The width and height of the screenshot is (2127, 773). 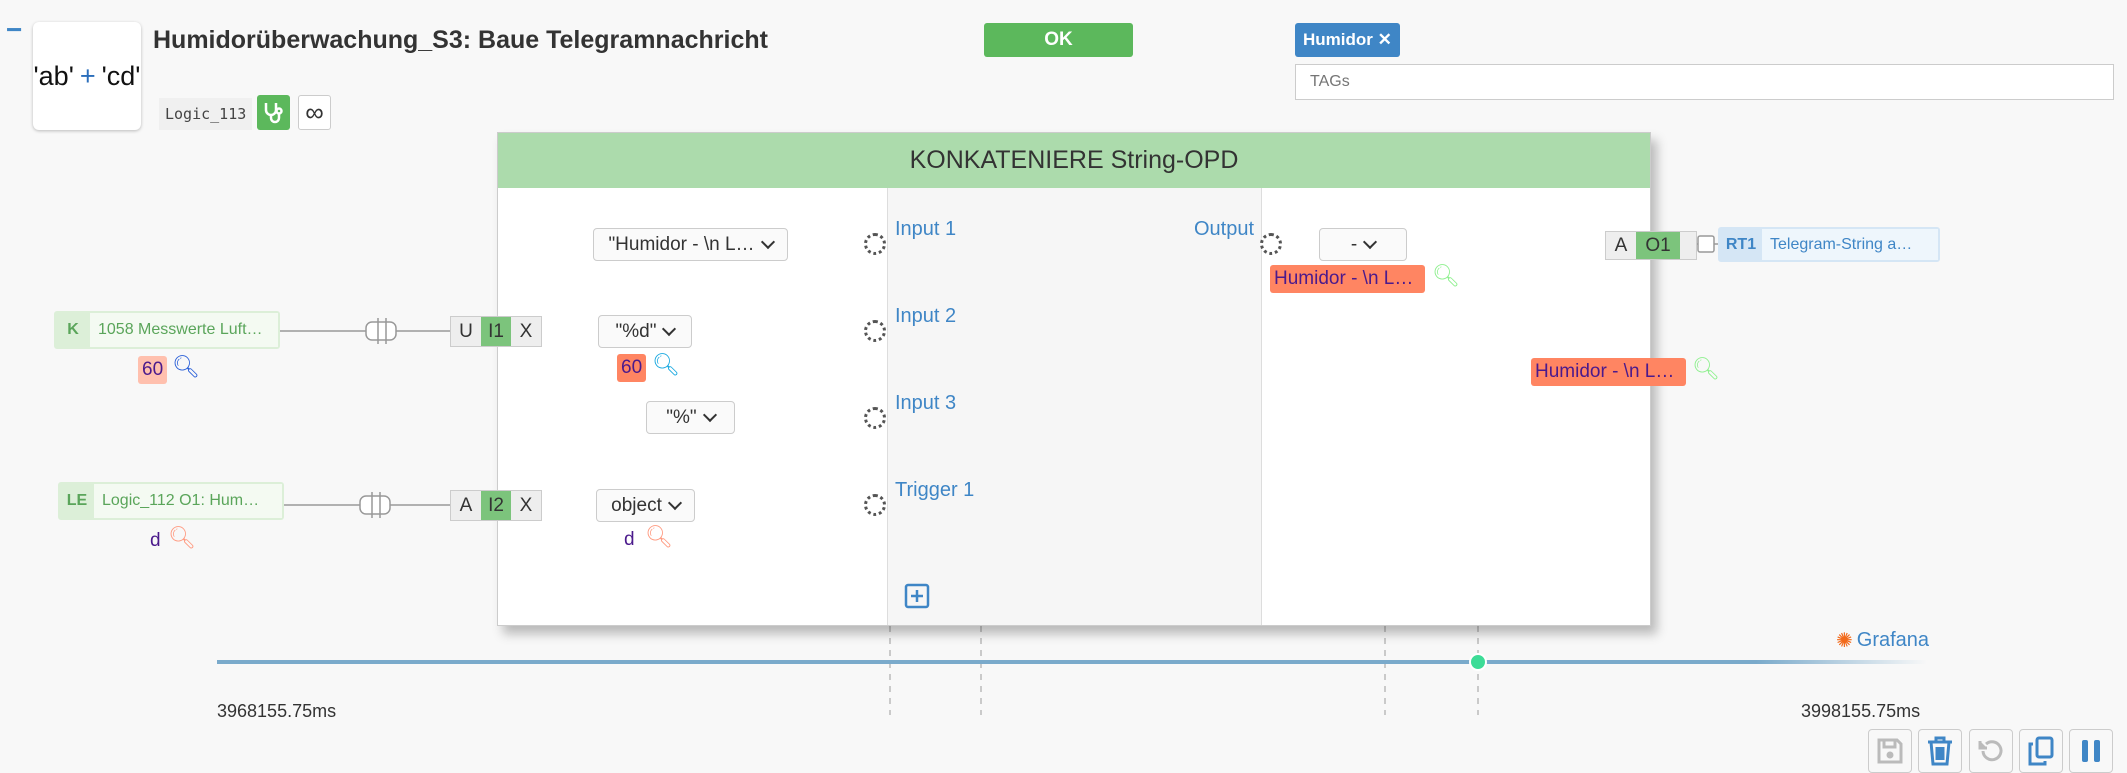 I want to click on add-input-button, so click(x=917, y=598).